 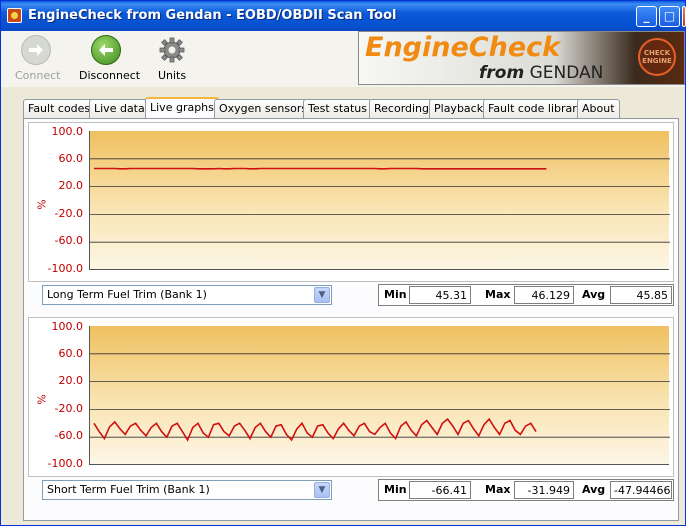 I want to click on minimize-button: _, so click(x=646, y=16).